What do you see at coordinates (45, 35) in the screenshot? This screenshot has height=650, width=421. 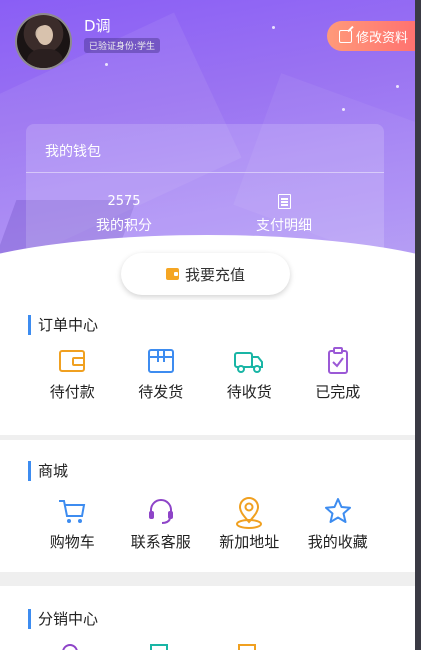 I see `avatar-face` at bounding box center [45, 35].